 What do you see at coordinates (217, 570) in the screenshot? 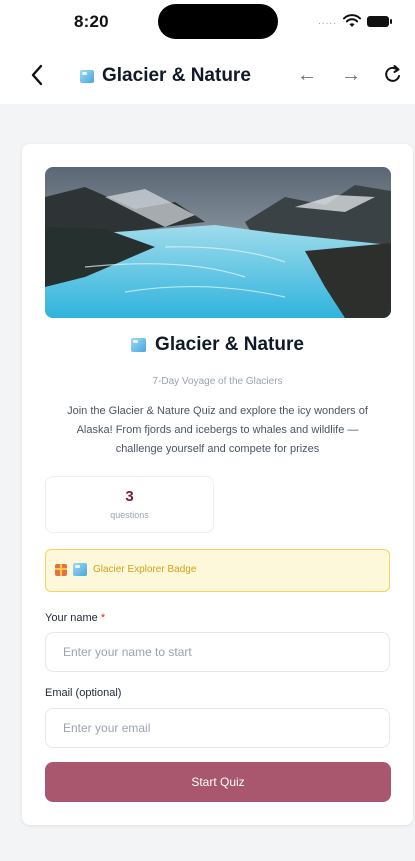
I see `prize-badge: Glacier Explorer Badge` at bounding box center [217, 570].